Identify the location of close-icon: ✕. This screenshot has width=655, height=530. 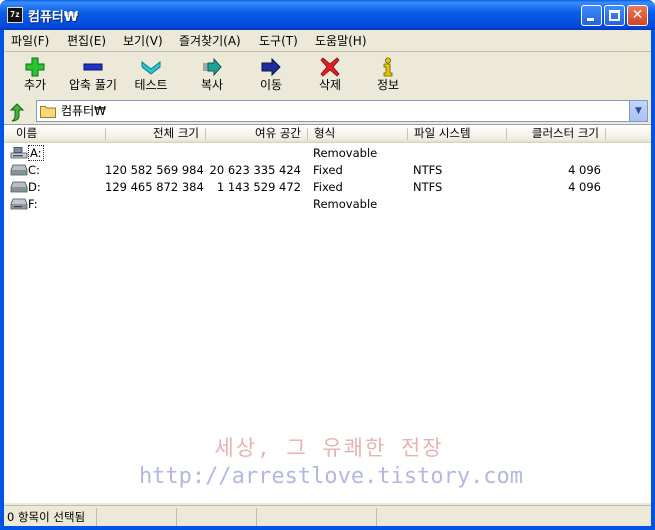
(637, 15).